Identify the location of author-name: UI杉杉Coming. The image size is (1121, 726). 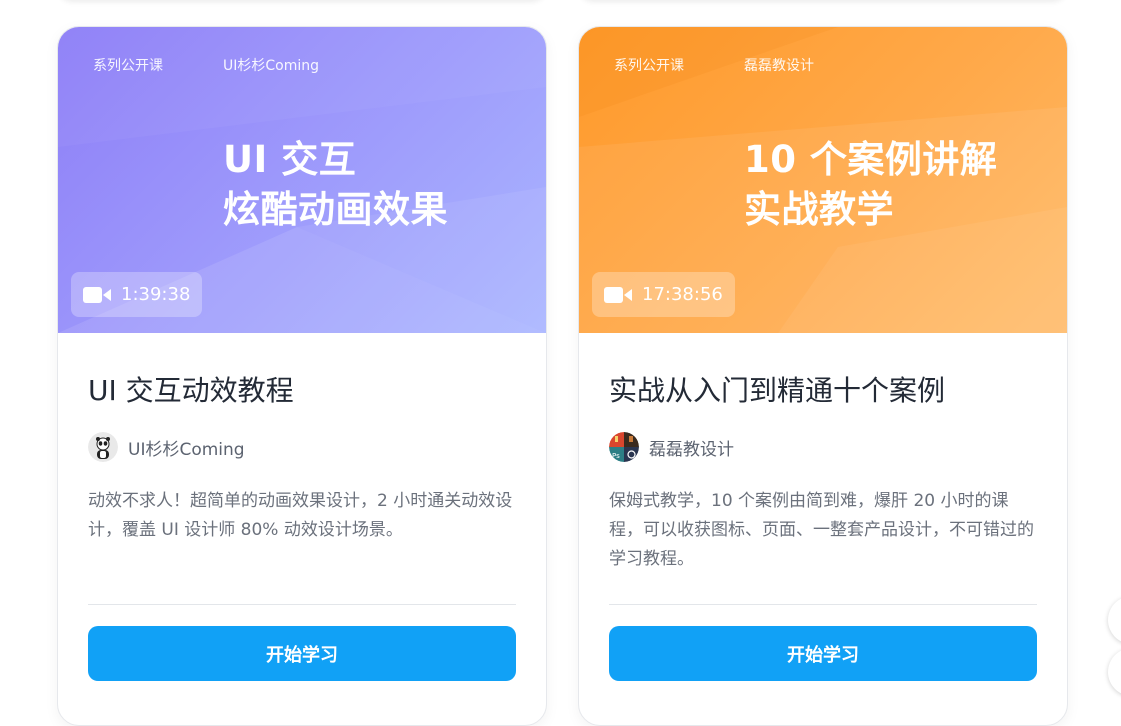
(186, 449).